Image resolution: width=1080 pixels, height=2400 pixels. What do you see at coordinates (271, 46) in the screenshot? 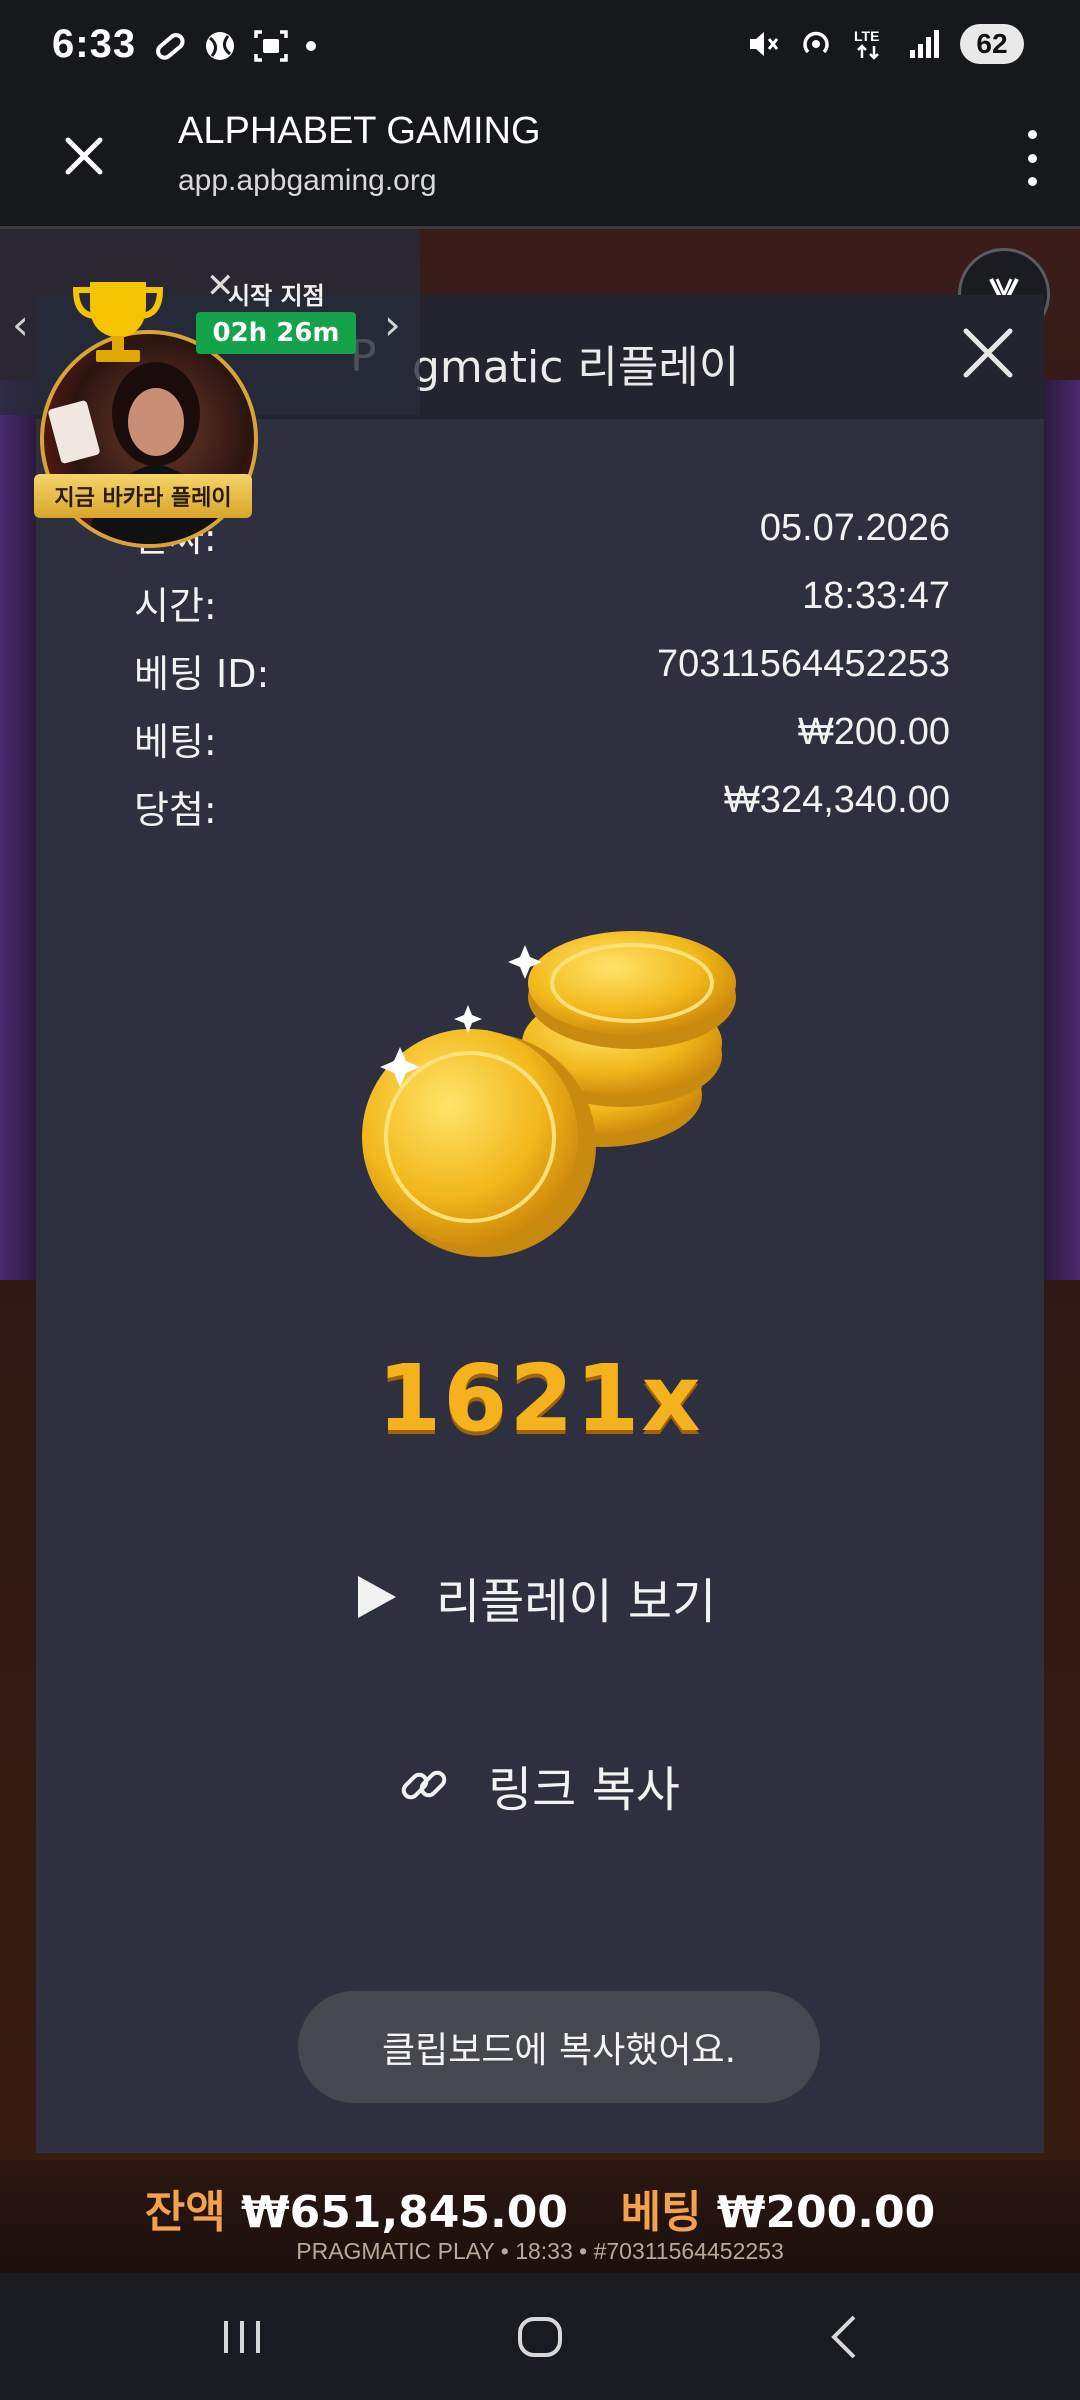
I see `screenshot-icon` at bounding box center [271, 46].